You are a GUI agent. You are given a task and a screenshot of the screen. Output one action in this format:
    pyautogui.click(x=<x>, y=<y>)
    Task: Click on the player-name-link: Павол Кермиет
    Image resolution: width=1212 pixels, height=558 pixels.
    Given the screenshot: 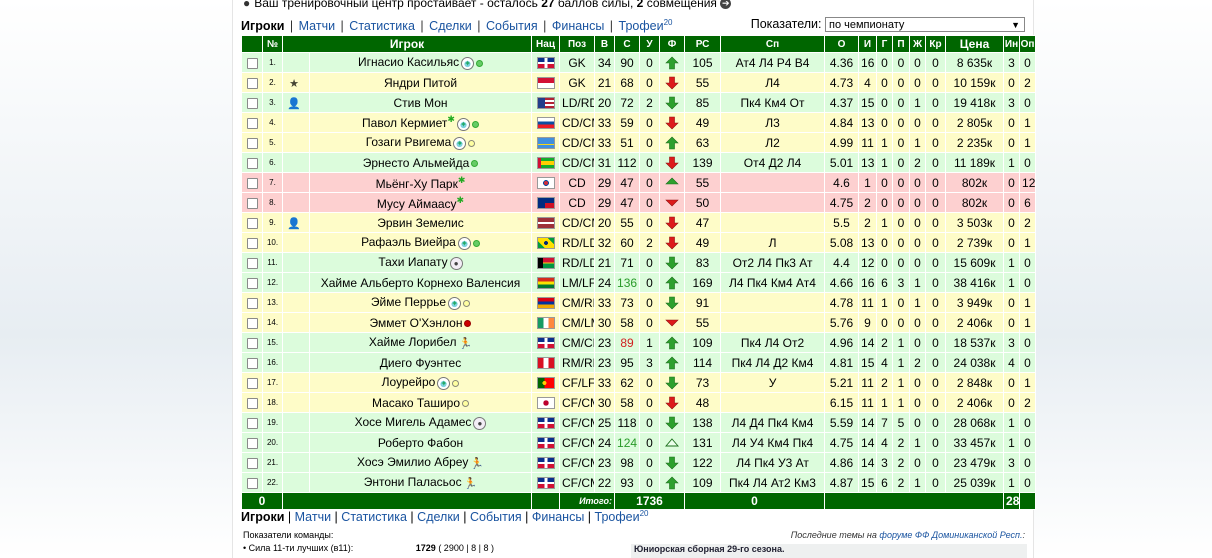 What is the action you would take?
    pyautogui.click(x=404, y=123)
    